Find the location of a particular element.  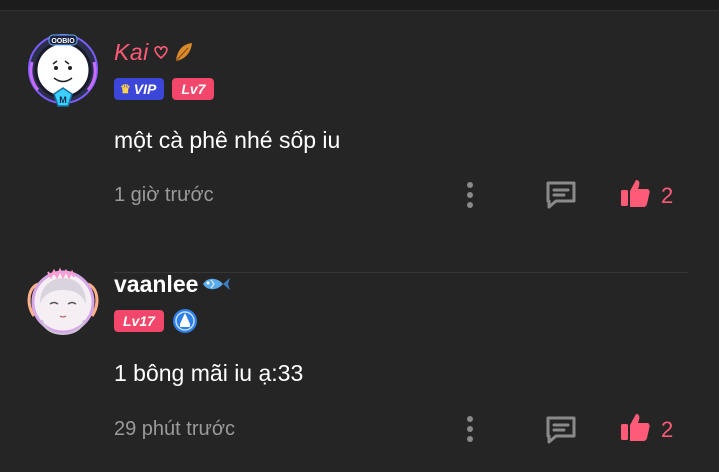

level-badge: Lv17 is located at coordinates (139, 321).